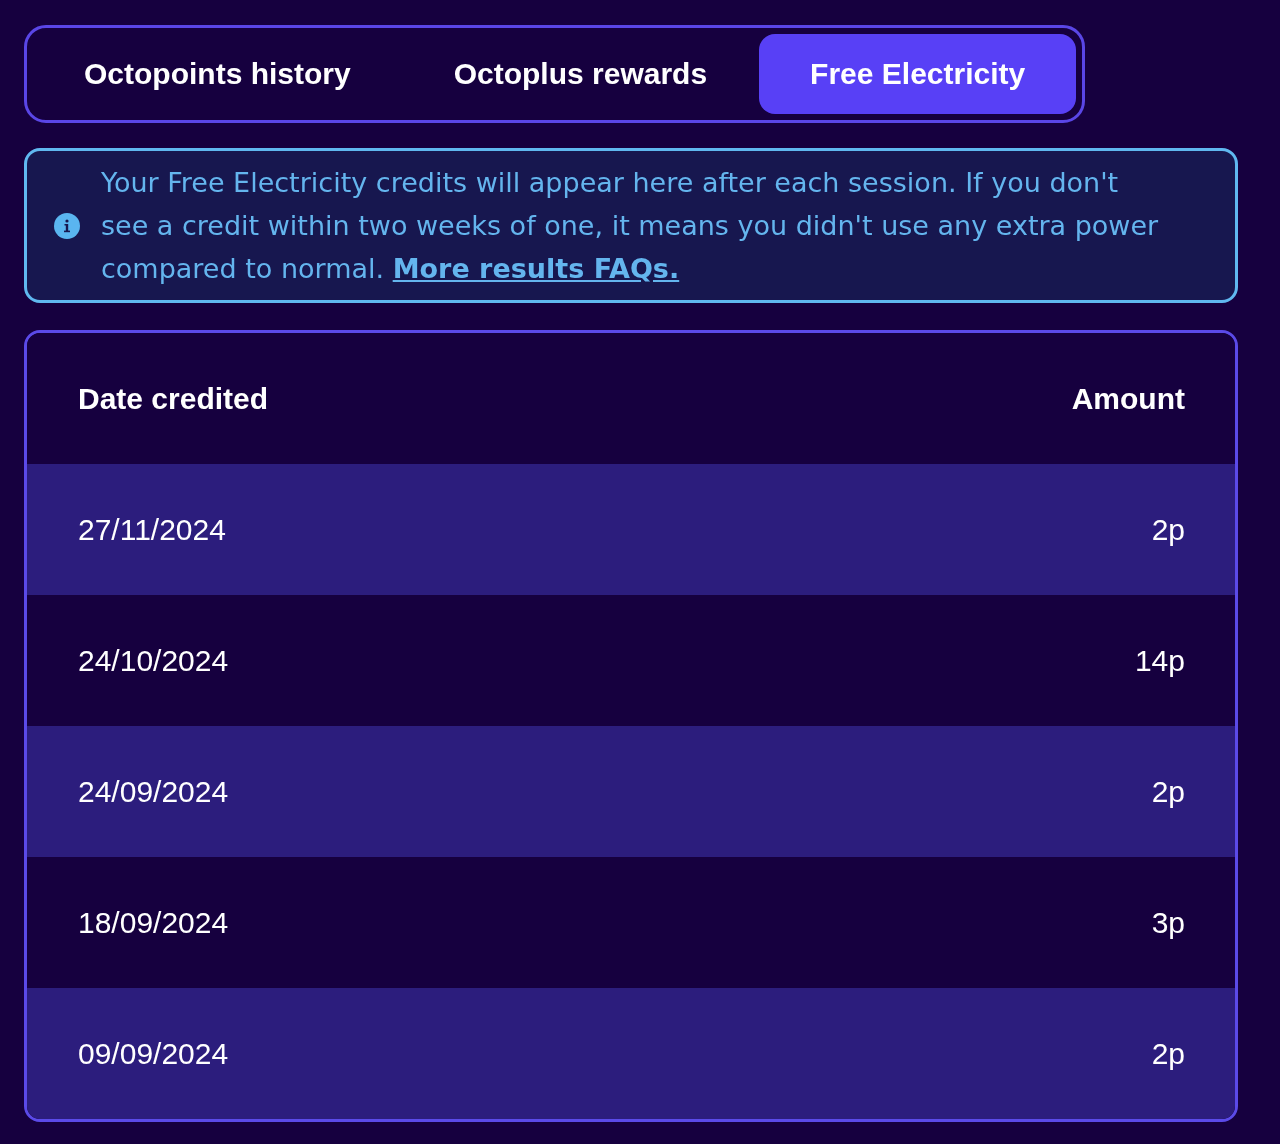  Describe the element at coordinates (173, 398) in the screenshot. I see `column-header: Date credited` at that location.